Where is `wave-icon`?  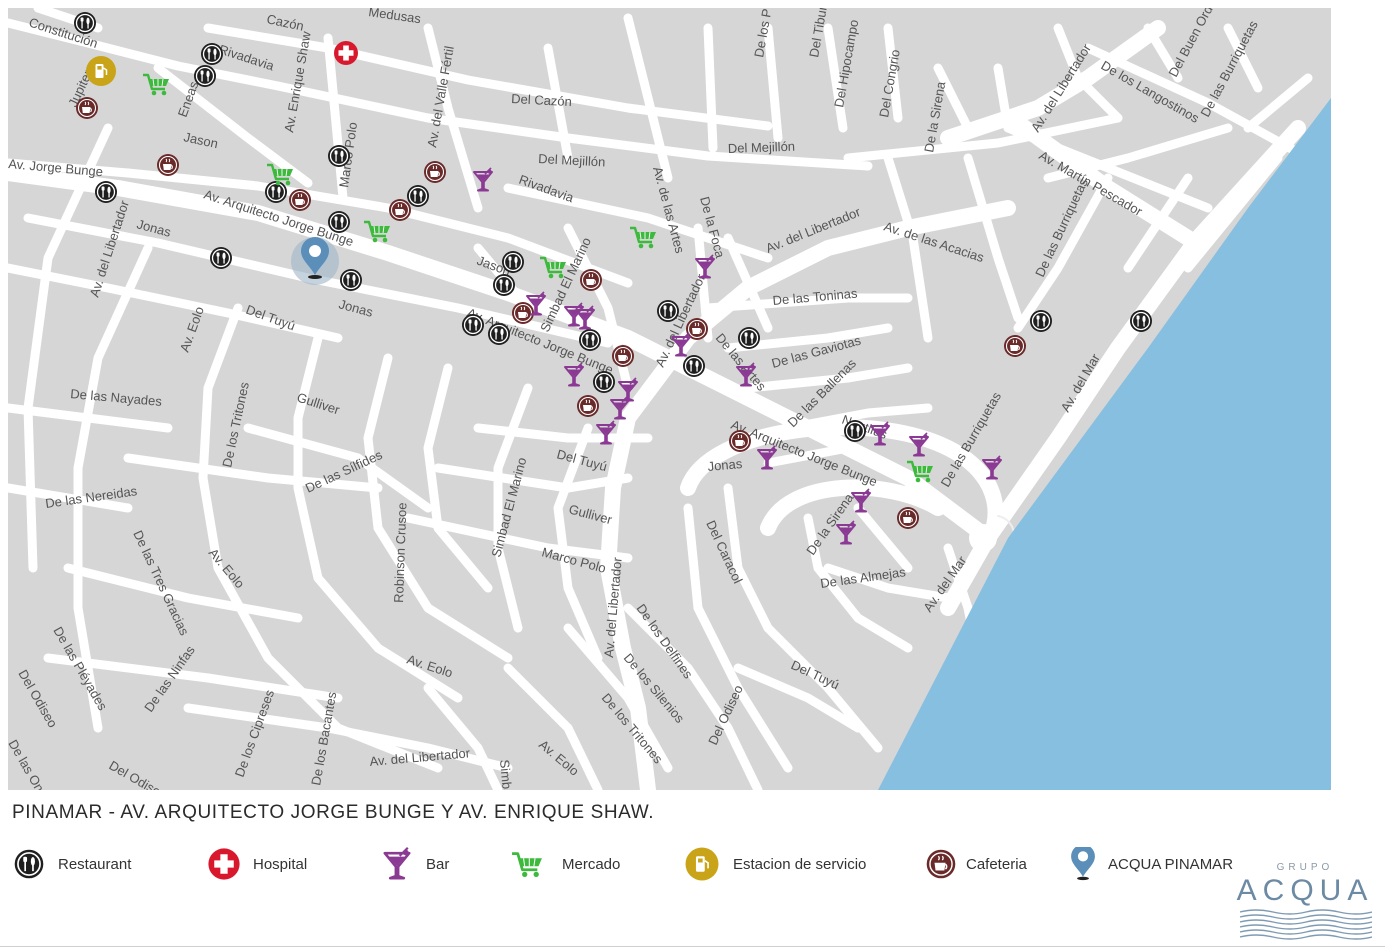
wave-icon is located at coordinates (1306, 924).